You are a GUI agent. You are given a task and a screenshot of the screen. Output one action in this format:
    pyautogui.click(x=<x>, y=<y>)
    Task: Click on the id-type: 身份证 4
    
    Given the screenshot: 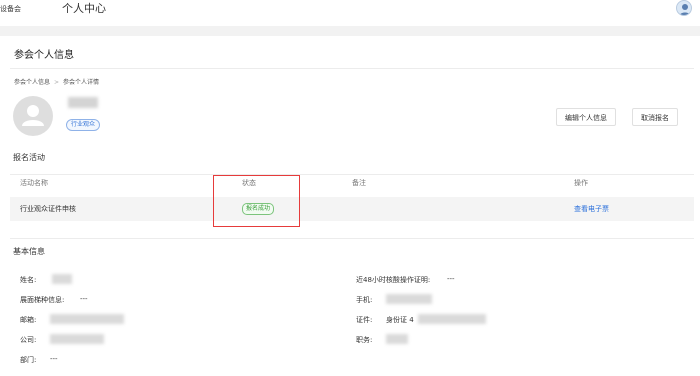 What is the action you would take?
    pyautogui.click(x=400, y=320)
    